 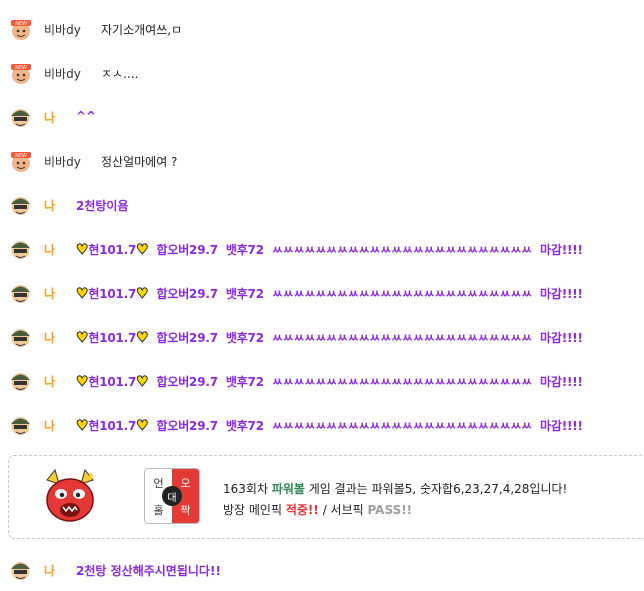 I want to click on badge-center-large: 대, so click(x=172, y=496).